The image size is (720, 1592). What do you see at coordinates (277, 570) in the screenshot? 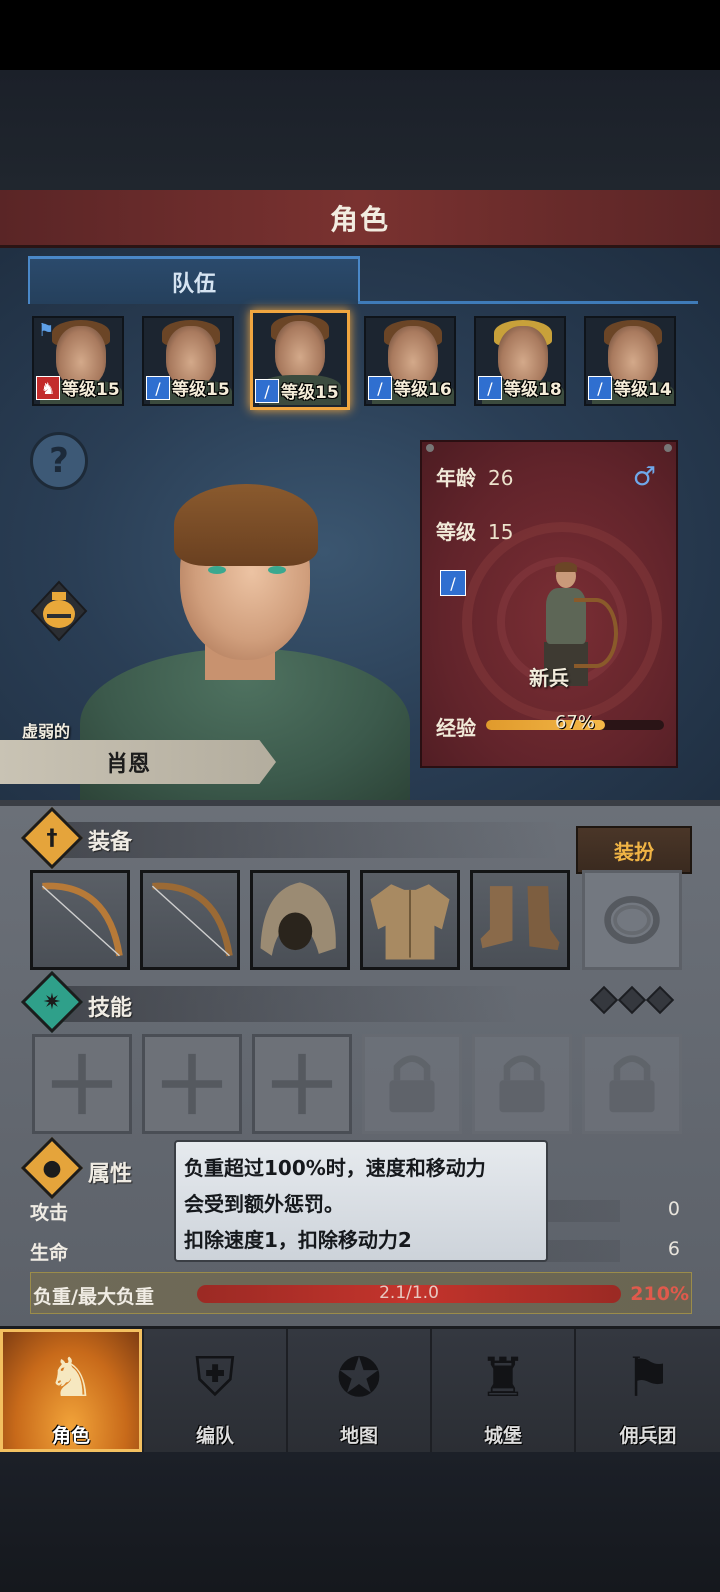
I see `hero-eye-right` at bounding box center [277, 570].